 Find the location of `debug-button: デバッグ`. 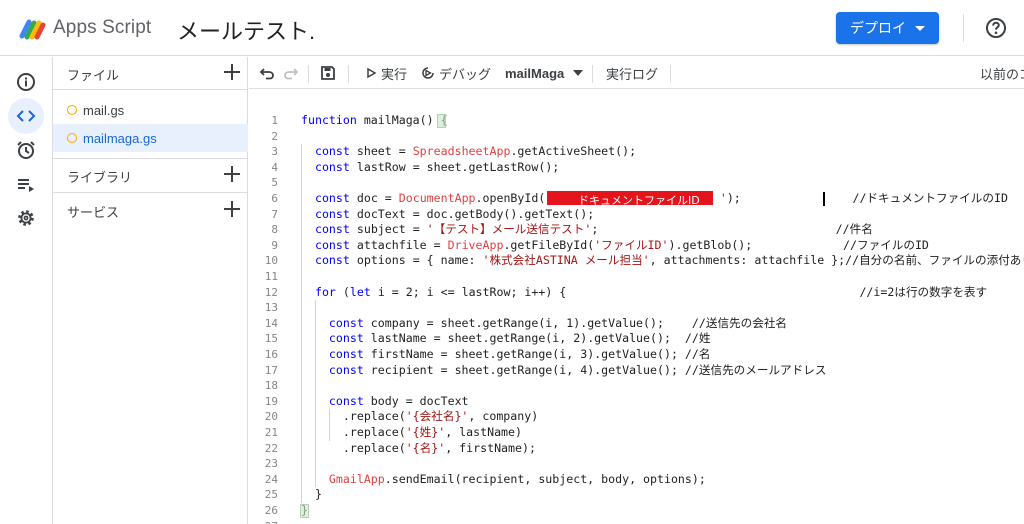

debug-button: デバッグ is located at coordinates (456, 73).